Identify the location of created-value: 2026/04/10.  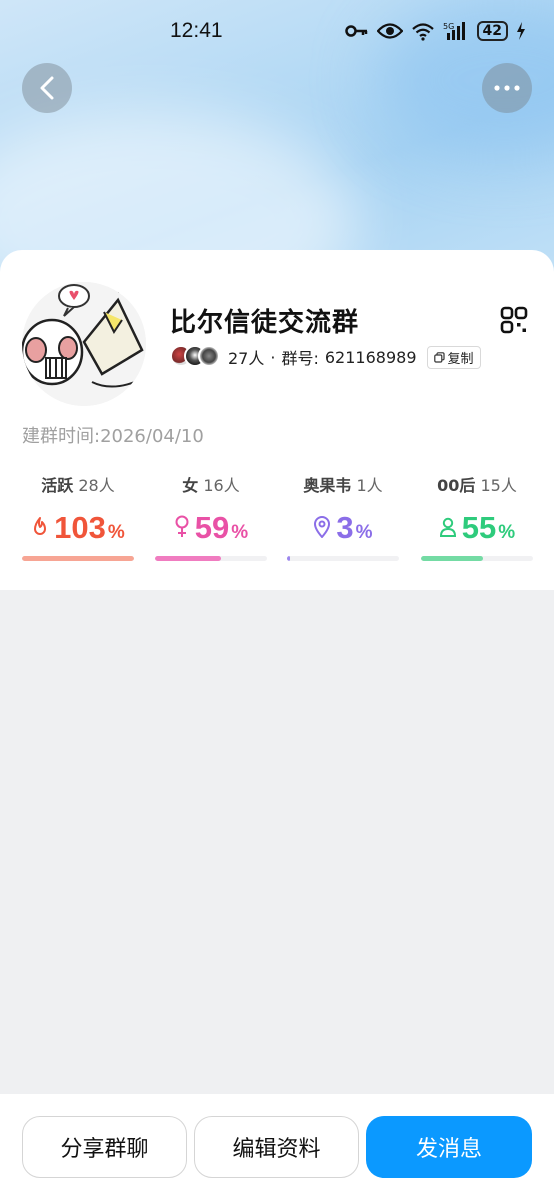
(152, 436).